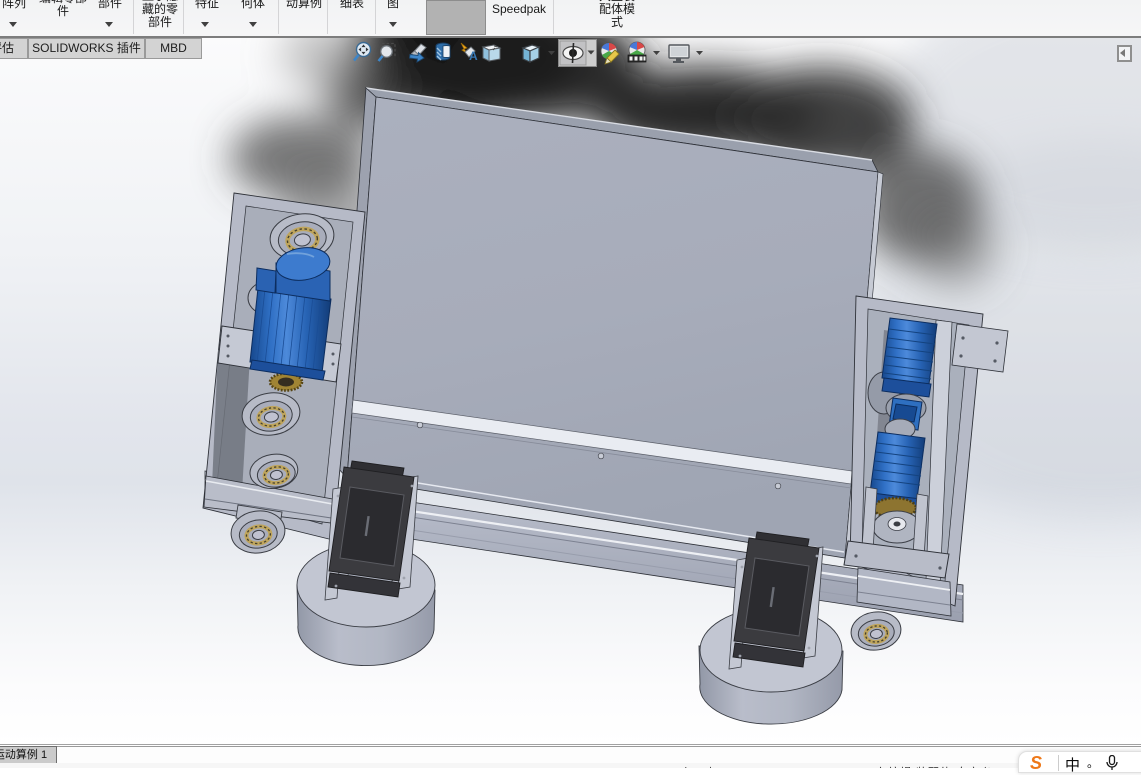 This screenshot has width=1141, height=775. Describe the element at coordinates (473, 56) in the screenshot. I see `svg-text: A` at that location.